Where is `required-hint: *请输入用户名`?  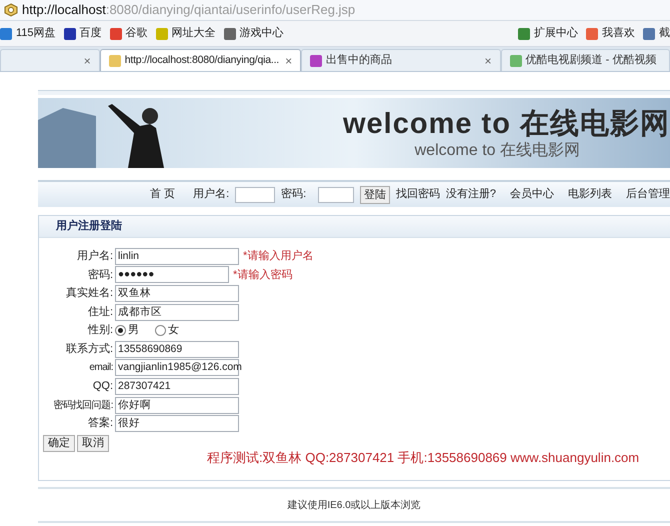 required-hint: *请输入用户名 is located at coordinates (278, 256).